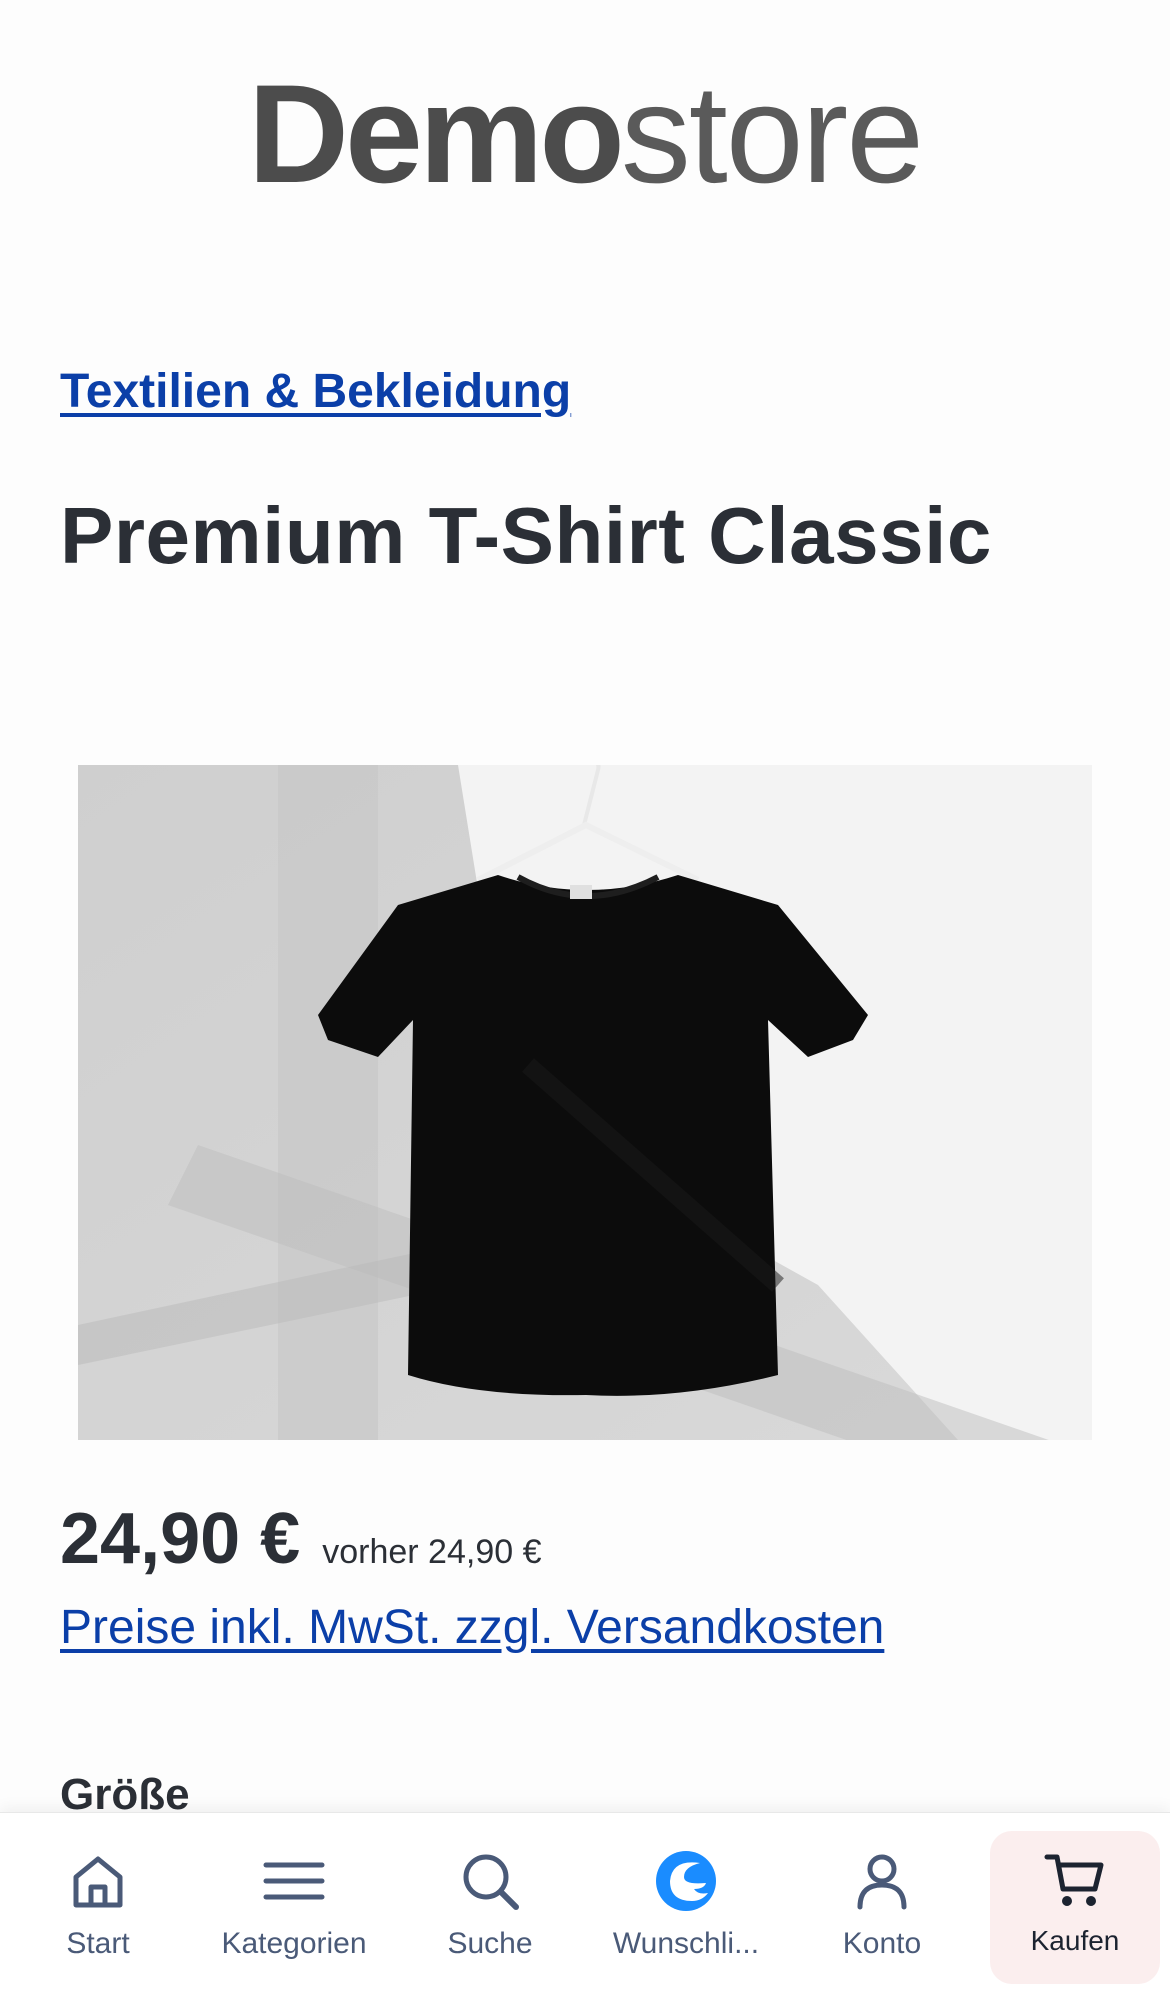 The width and height of the screenshot is (1170, 1992). I want to click on cart-icon, so click(1074, 1880).